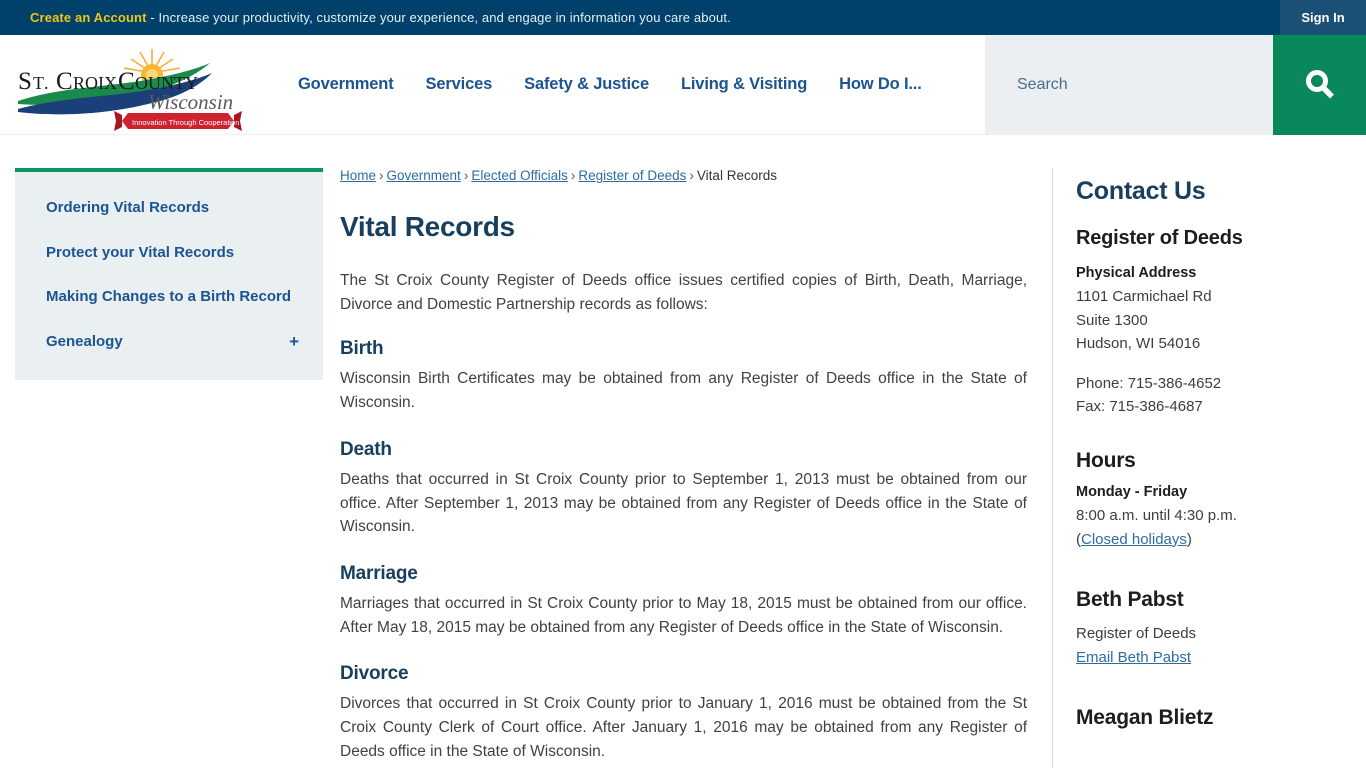 The height and width of the screenshot is (768, 1366). Describe the element at coordinates (1156, 516) in the screenshot. I see `hours-times: 8:00 a.m. until 4:30 p.m.` at that location.